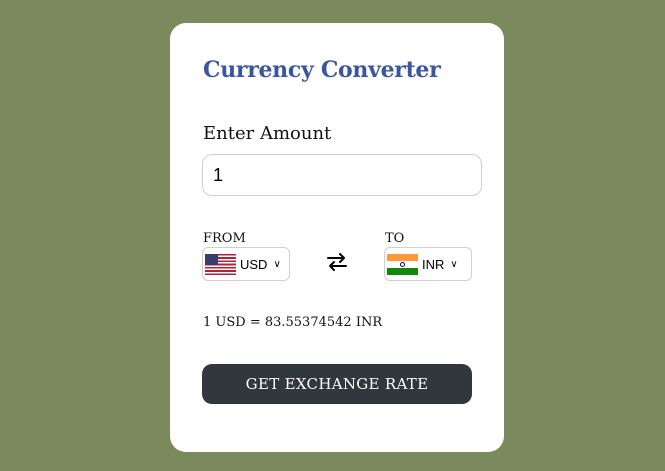 The image size is (665, 471). Describe the element at coordinates (322, 70) in the screenshot. I see `page-title: Currency Converter` at that location.